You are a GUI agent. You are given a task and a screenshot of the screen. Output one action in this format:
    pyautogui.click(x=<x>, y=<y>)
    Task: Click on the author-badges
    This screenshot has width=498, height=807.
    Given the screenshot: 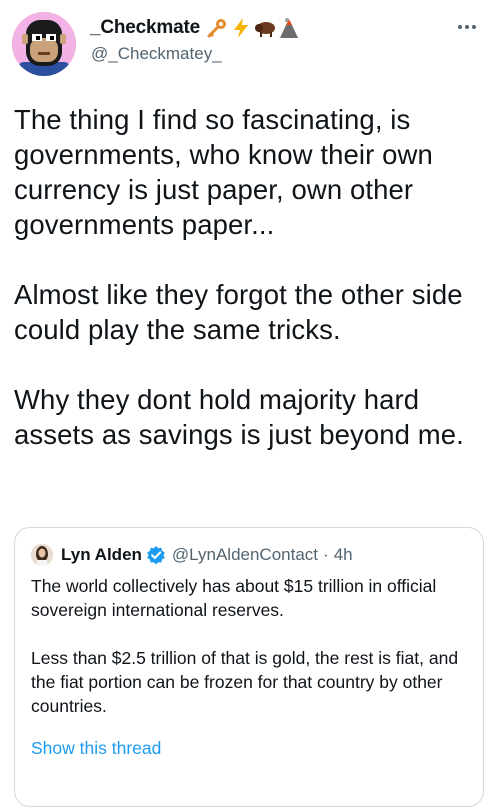 What is the action you would take?
    pyautogui.click(x=253, y=28)
    